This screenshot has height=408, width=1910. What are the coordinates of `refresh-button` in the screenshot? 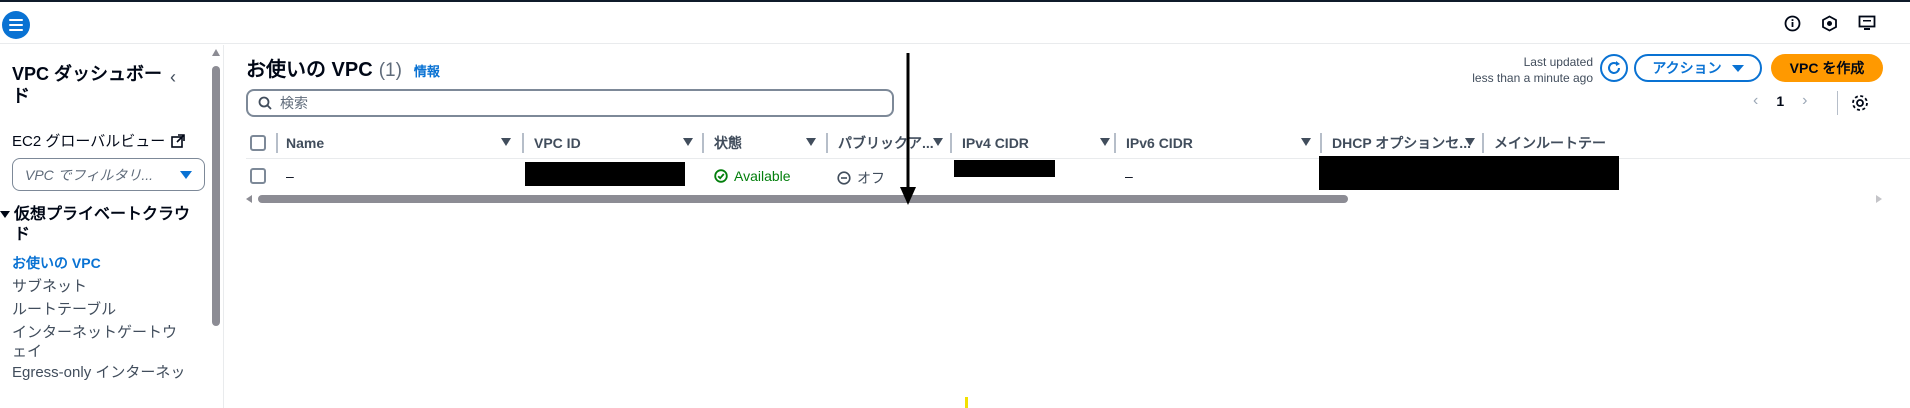 It's located at (1614, 68).